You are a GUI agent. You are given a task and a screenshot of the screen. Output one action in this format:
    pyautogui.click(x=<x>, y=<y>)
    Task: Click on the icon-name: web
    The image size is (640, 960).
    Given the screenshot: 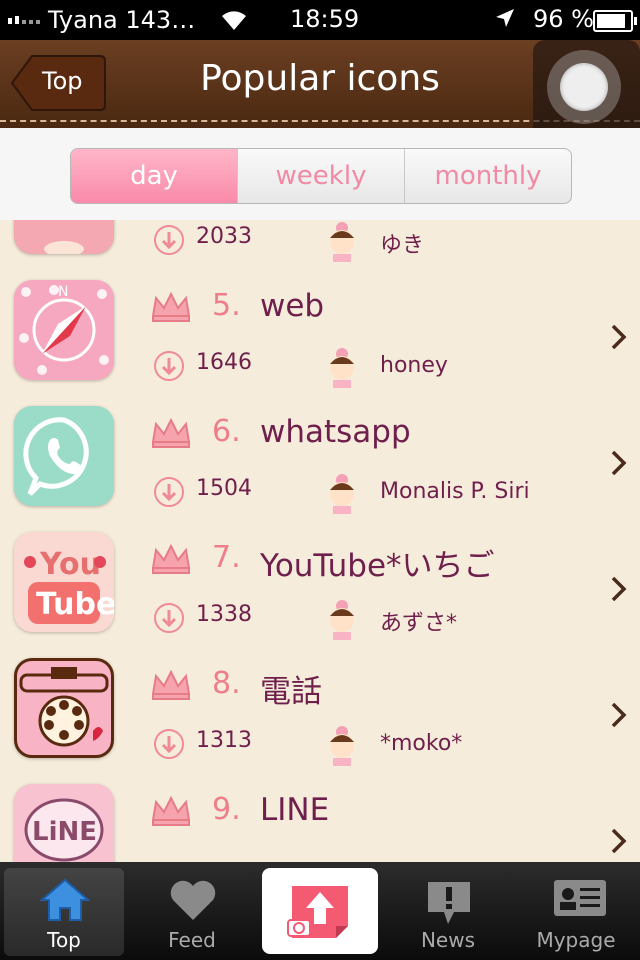 What is the action you would take?
    pyautogui.click(x=292, y=306)
    